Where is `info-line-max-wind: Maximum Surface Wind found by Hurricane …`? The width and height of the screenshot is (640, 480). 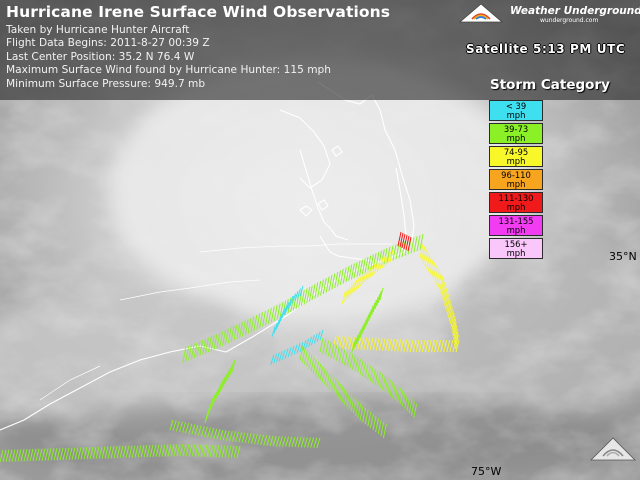 info-line-max-wind: Maximum Surface Wind found by Hurricane … is located at coordinates (168, 70).